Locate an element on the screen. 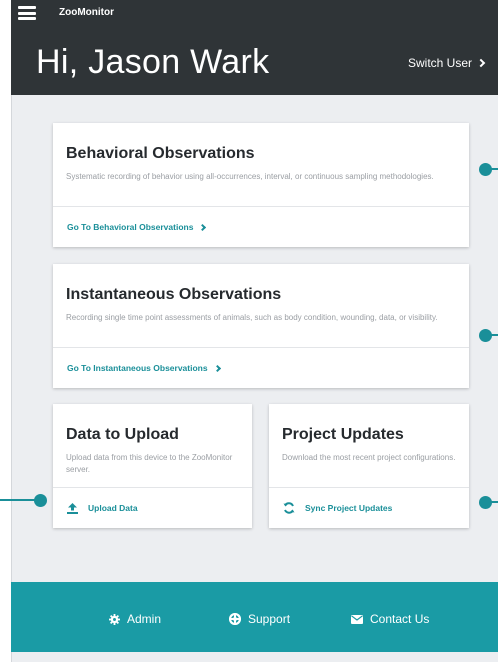 Image resolution: width=498 pixels, height=662 pixels. switch-user-button: Switch User is located at coordinates (446, 63).